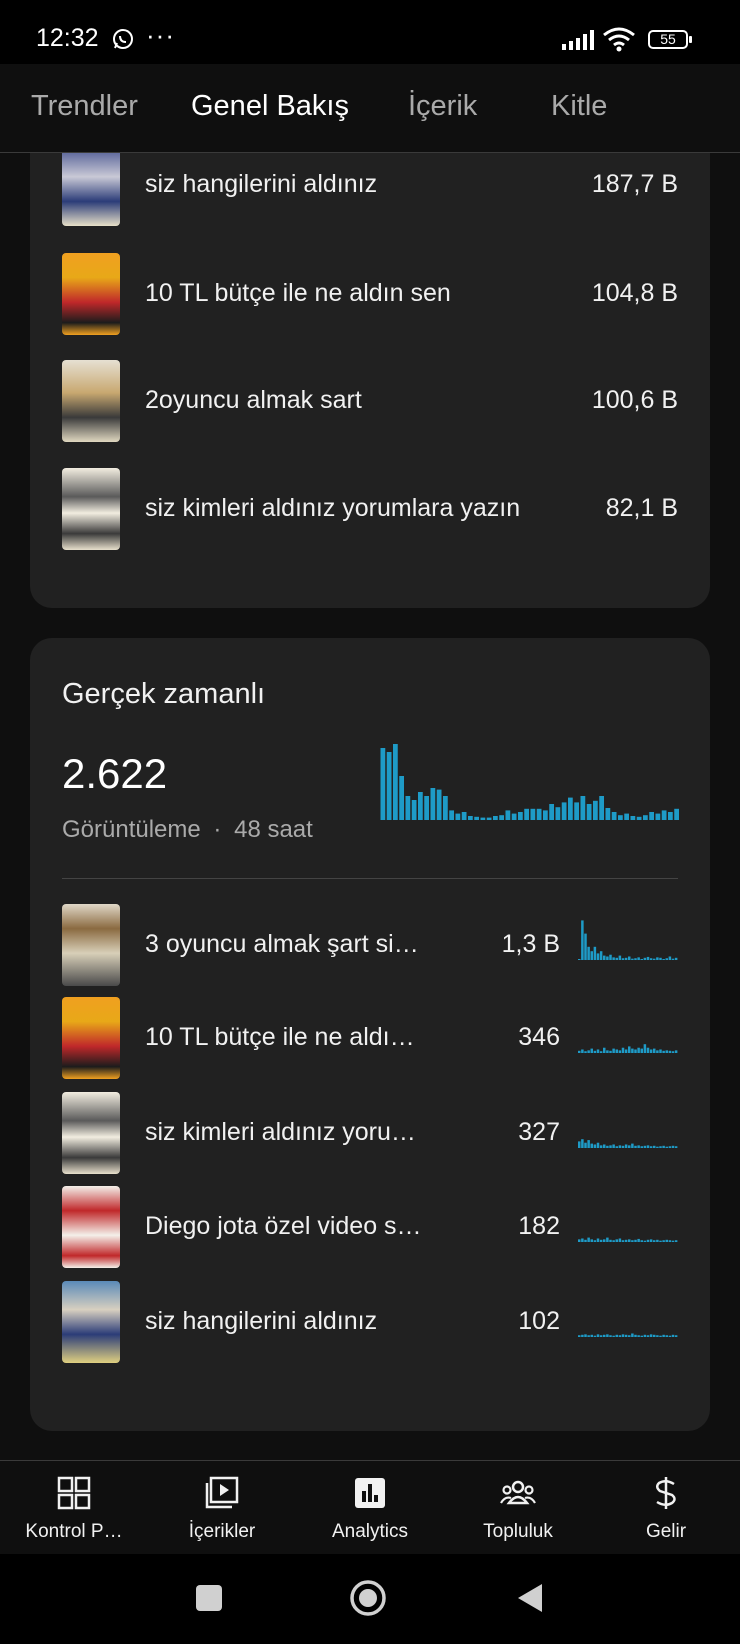  Describe the element at coordinates (370, 1038) in the screenshot. I see `realtime-content-row: 10 TL bütçe ile ne aldı… 346` at that location.